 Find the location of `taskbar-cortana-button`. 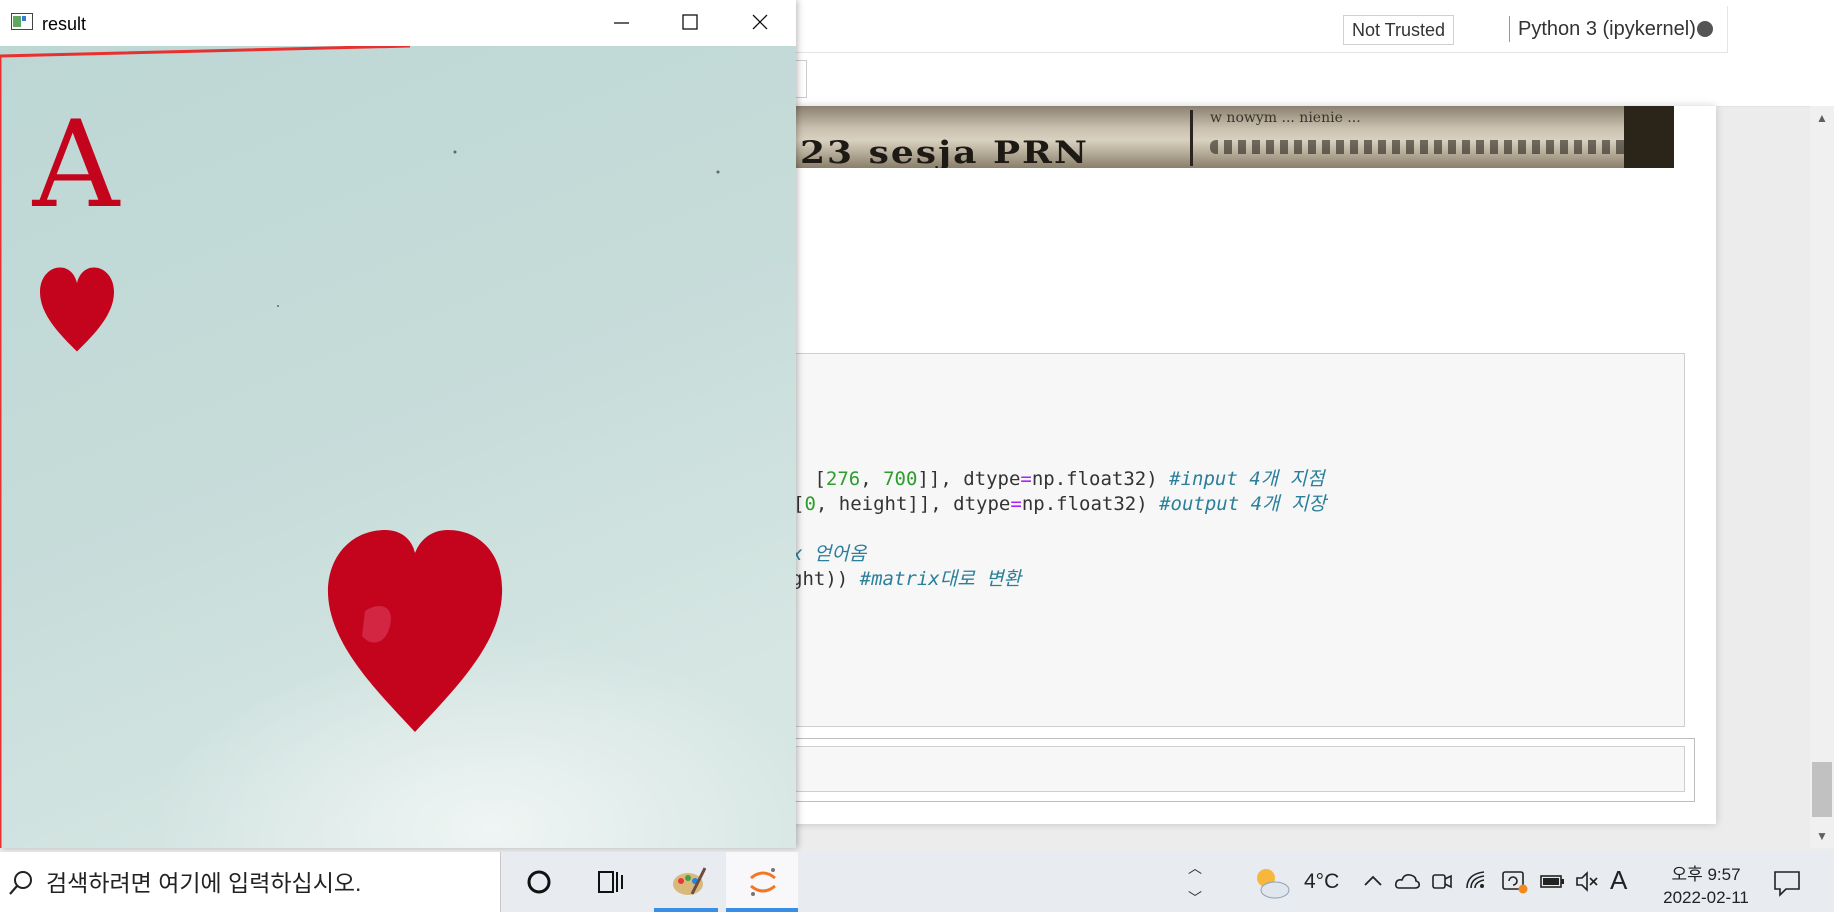

taskbar-cortana-button is located at coordinates (538, 882).